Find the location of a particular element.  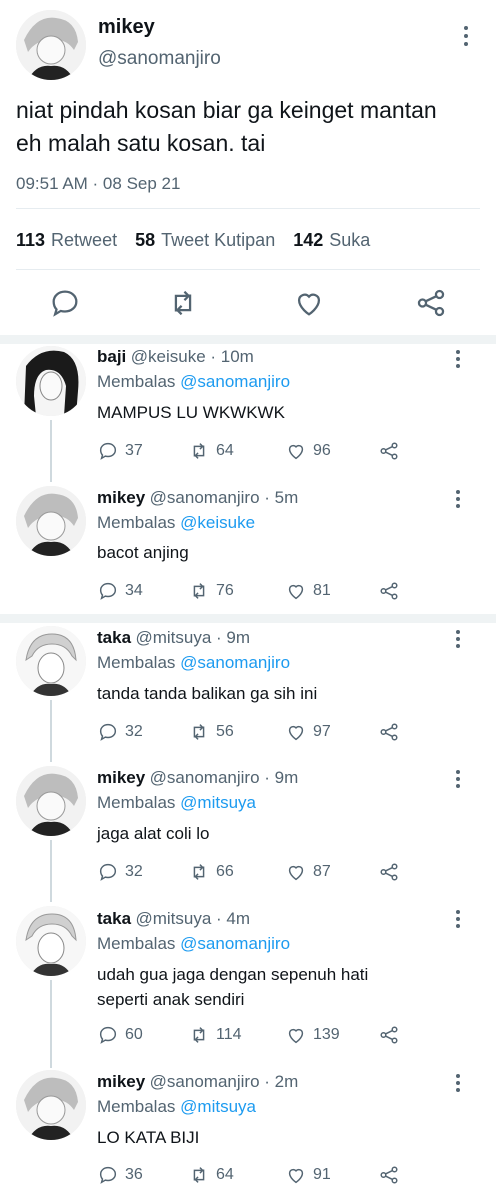

retweet-action: 66 is located at coordinates (211, 872).